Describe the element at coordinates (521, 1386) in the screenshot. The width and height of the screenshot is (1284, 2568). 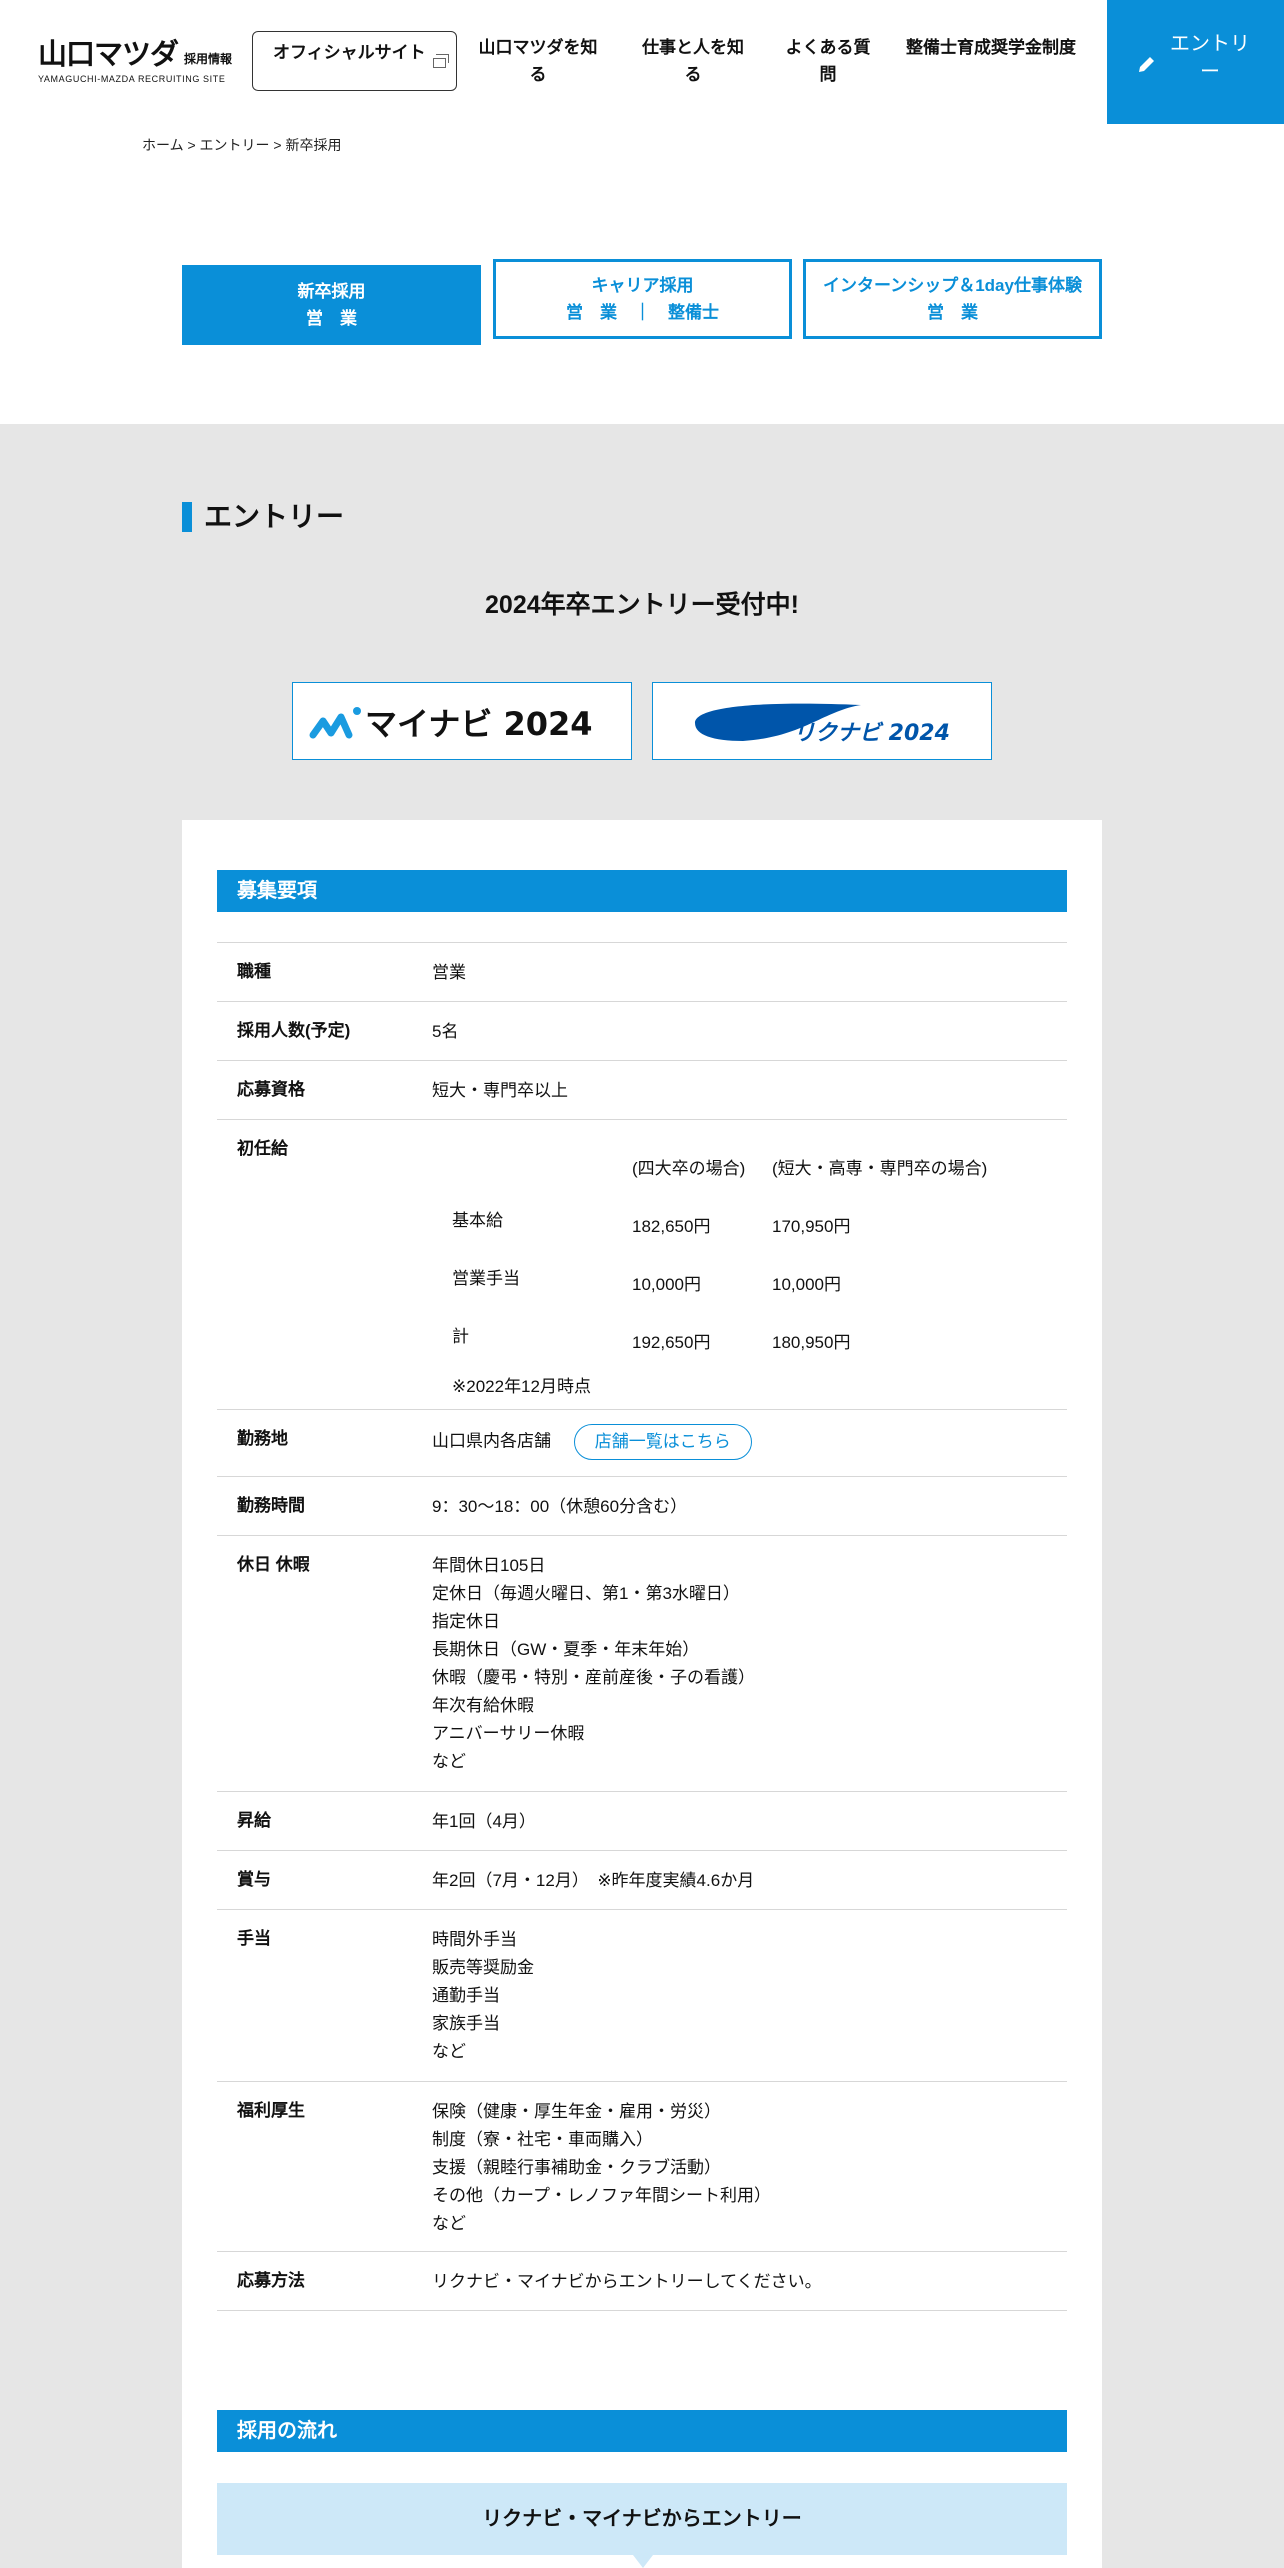
I see `salary-note: ※2022年12月時点` at that location.